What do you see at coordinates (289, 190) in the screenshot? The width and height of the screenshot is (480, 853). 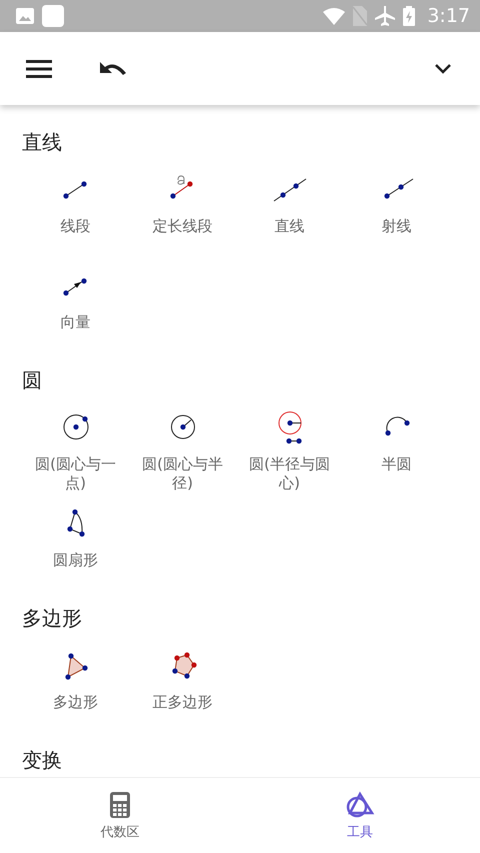 I see `line-icon` at bounding box center [289, 190].